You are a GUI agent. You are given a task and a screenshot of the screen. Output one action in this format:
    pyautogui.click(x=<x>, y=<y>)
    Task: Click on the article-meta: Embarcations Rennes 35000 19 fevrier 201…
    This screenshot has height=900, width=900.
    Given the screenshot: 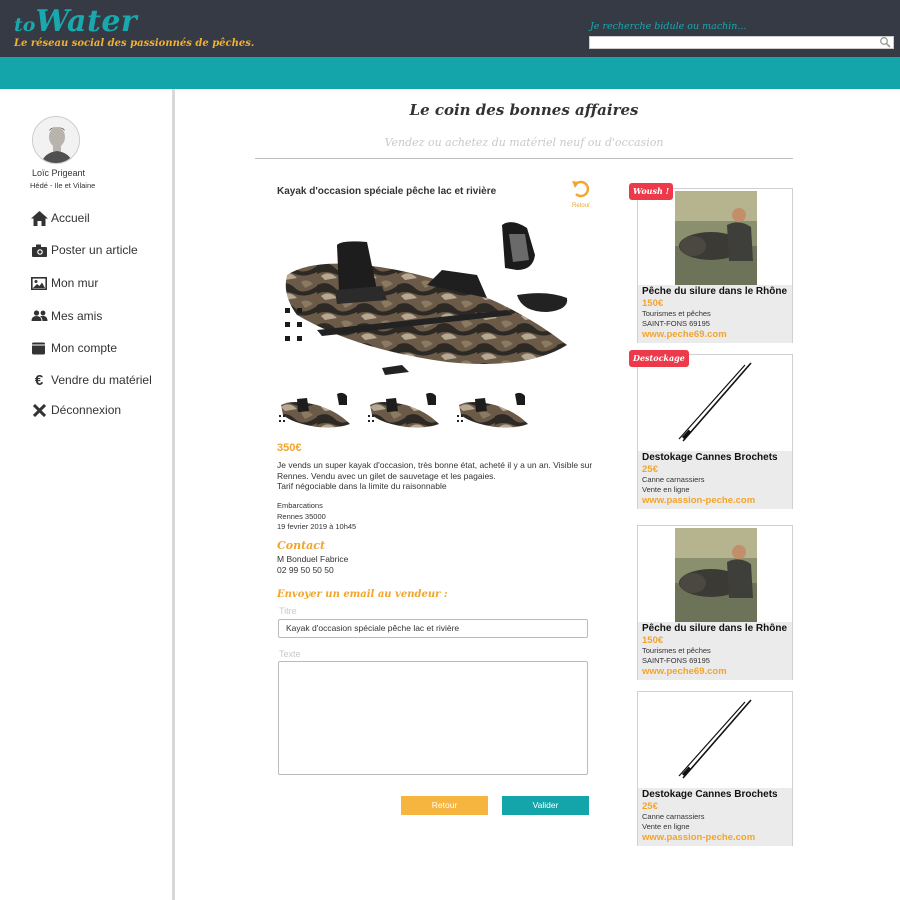 What is the action you would take?
    pyautogui.click(x=316, y=517)
    